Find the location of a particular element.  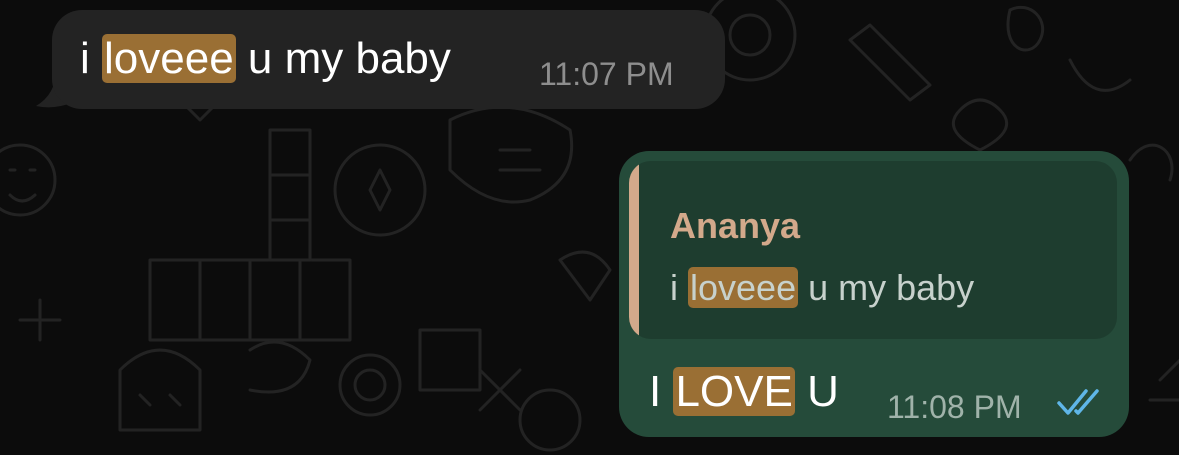

incoming-text-suffix: u my baby is located at coordinates (343, 58).